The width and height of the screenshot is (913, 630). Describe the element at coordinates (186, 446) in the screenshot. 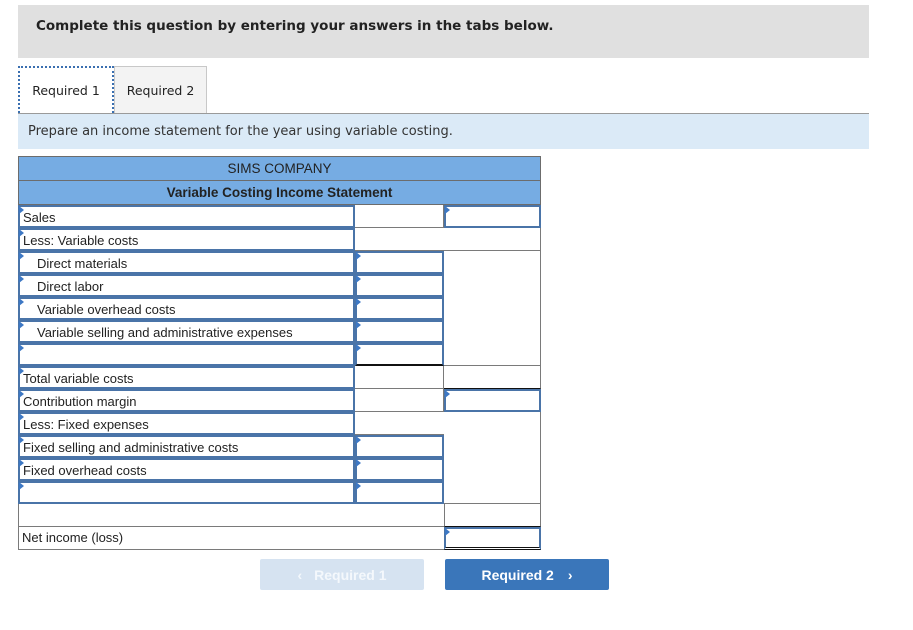

I see `row-label-input: Fixed selling and administrative costs` at that location.